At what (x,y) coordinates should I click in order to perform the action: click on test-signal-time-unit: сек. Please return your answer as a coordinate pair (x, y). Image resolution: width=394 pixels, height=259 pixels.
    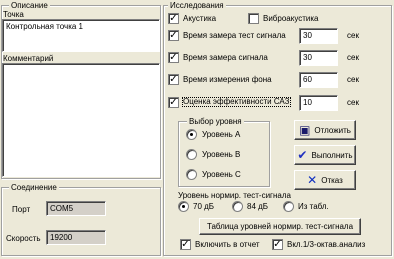
    Looking at the image, I should click on (353, 35).